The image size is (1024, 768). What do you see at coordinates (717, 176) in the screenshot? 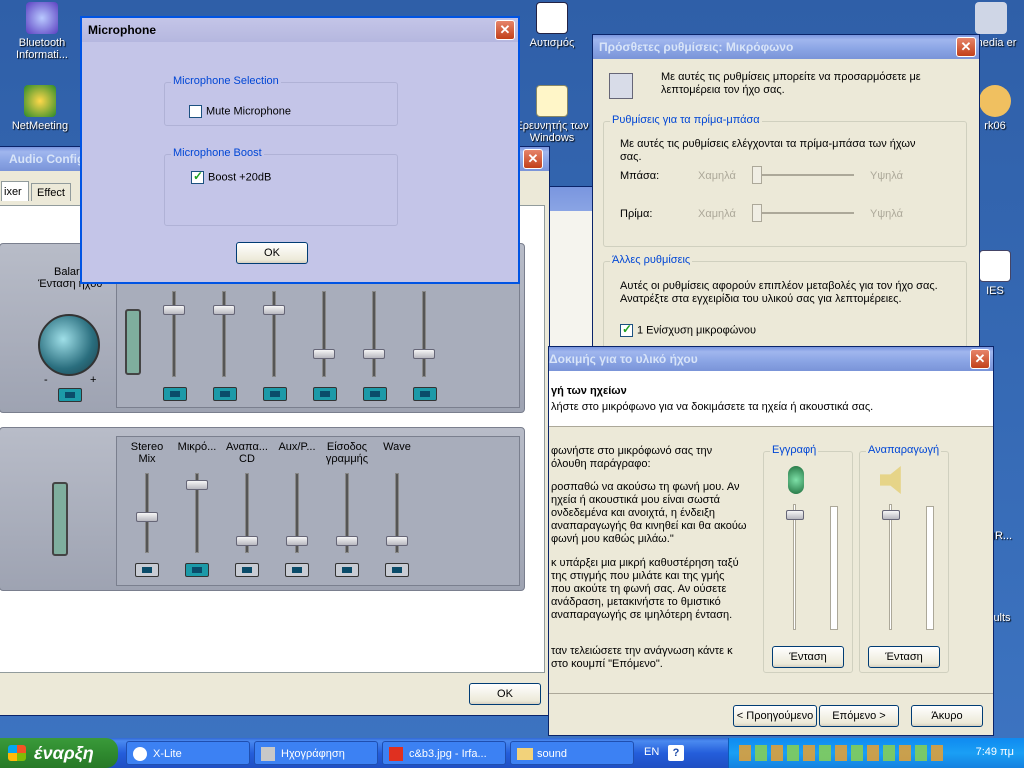
I see `bass-low-label: Χαμηλά` at bounding box center [717, 176].